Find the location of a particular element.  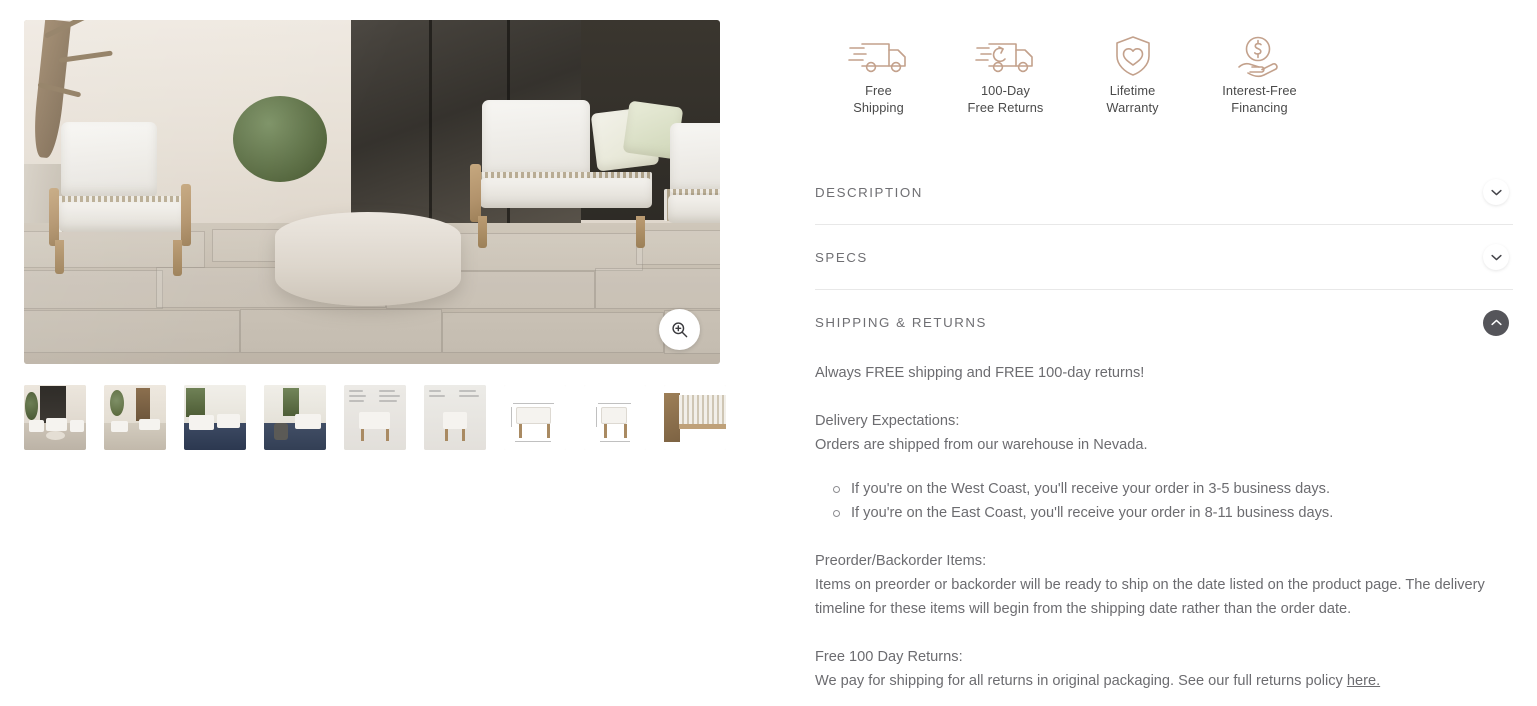

trust-badge-lifetime-warranty: Lifetime Warranty is located at coordinates (1132, 73).